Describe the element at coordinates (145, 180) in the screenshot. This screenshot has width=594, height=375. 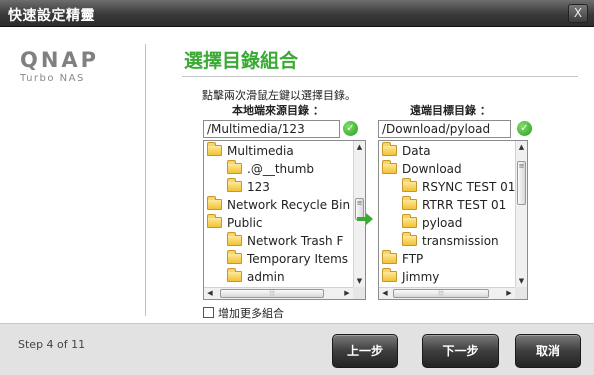
I see `vertical-divider` at that location.